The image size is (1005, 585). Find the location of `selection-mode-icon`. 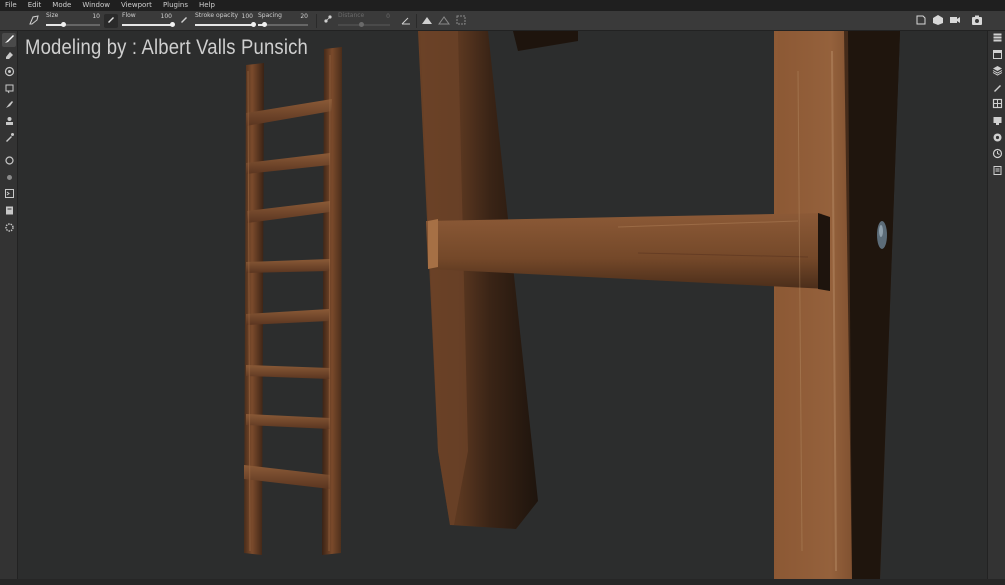

selection-mode-icon is located at coordinates (921, 21).